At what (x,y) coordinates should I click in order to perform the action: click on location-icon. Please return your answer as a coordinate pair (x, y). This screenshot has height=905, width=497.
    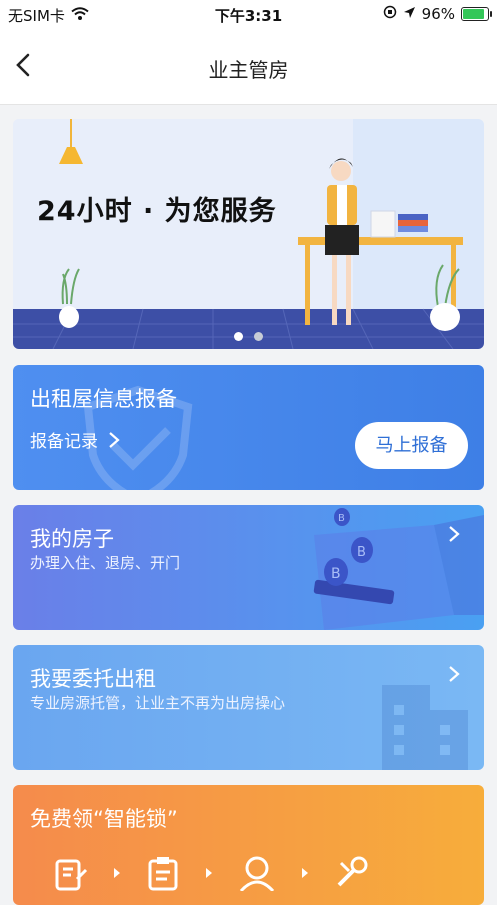
    Looking at the image, I should click on (409, 14).